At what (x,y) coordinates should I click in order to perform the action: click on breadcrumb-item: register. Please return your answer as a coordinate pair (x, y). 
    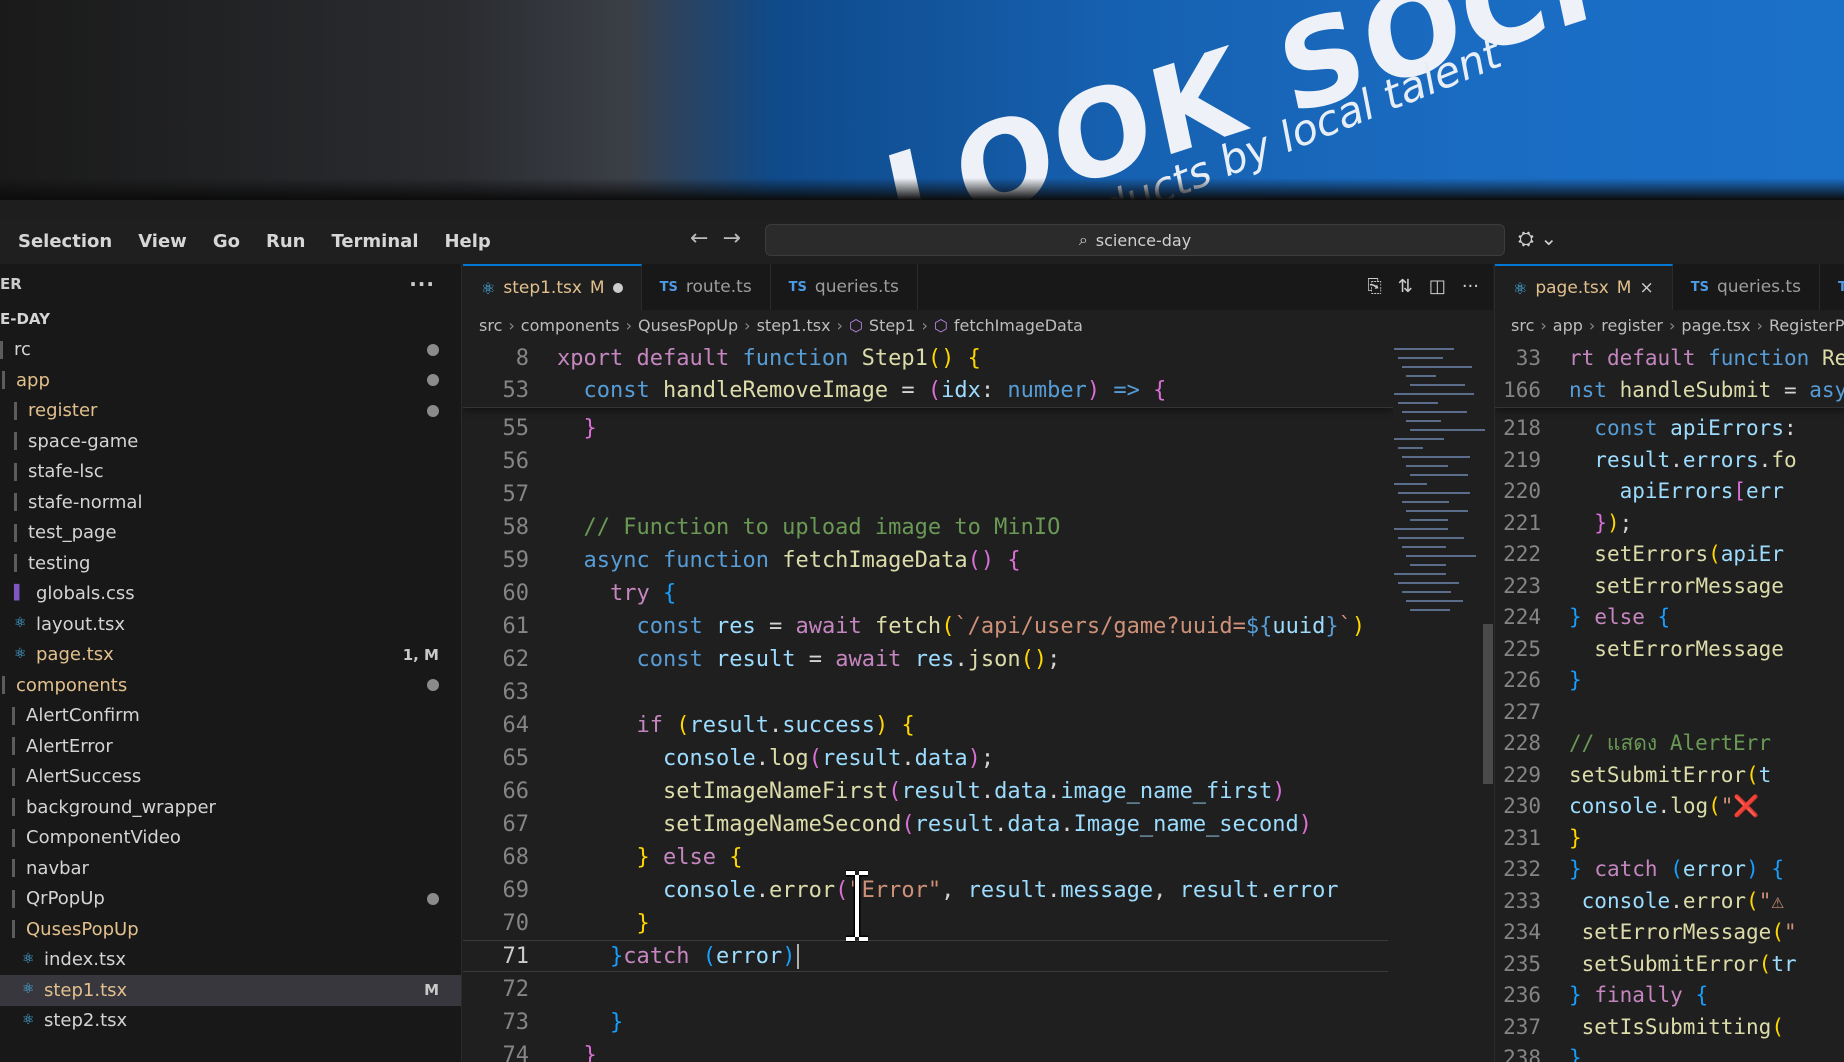
    Looking at the image, I should click on (1632, 325).